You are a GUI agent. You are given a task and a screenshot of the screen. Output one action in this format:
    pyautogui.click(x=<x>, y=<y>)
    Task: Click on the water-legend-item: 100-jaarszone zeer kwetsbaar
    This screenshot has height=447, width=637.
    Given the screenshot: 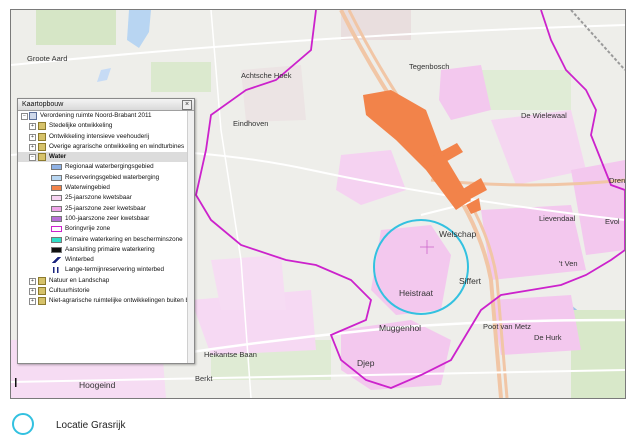 What is the action you would take?
    pyautogui.click(x=106, y=219)
    